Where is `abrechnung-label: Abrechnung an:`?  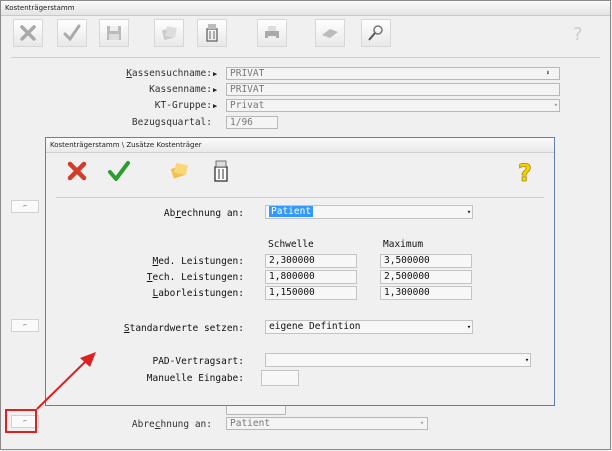 abrechnung-label: Abrechnung an: is located at coordinates (171, 424).